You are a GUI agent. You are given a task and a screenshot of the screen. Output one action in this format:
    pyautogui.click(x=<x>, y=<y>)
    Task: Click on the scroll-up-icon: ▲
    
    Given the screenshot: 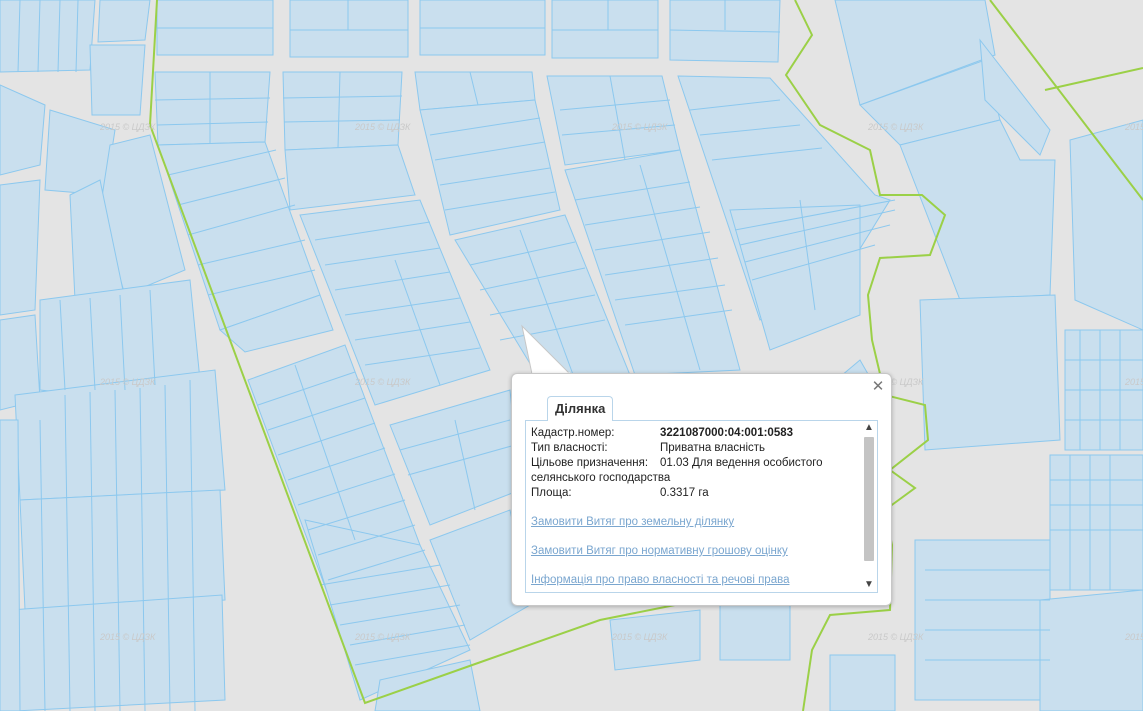 What is the action you would take?
    pyautogui.click(x=869, y=428)
    